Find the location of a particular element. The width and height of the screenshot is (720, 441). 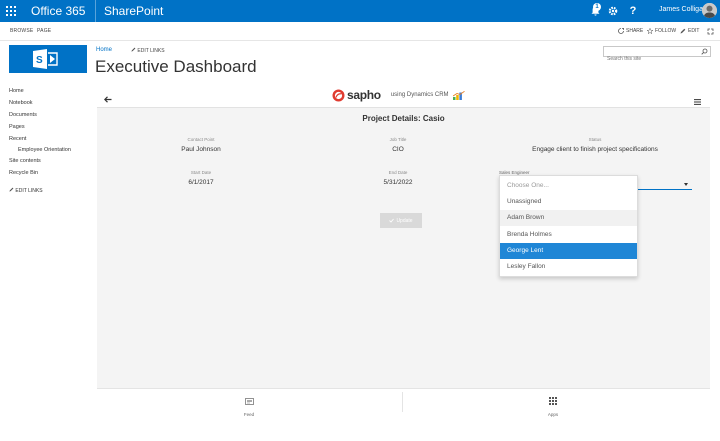

fullscreen-icon is located at coordinates (710, 31).